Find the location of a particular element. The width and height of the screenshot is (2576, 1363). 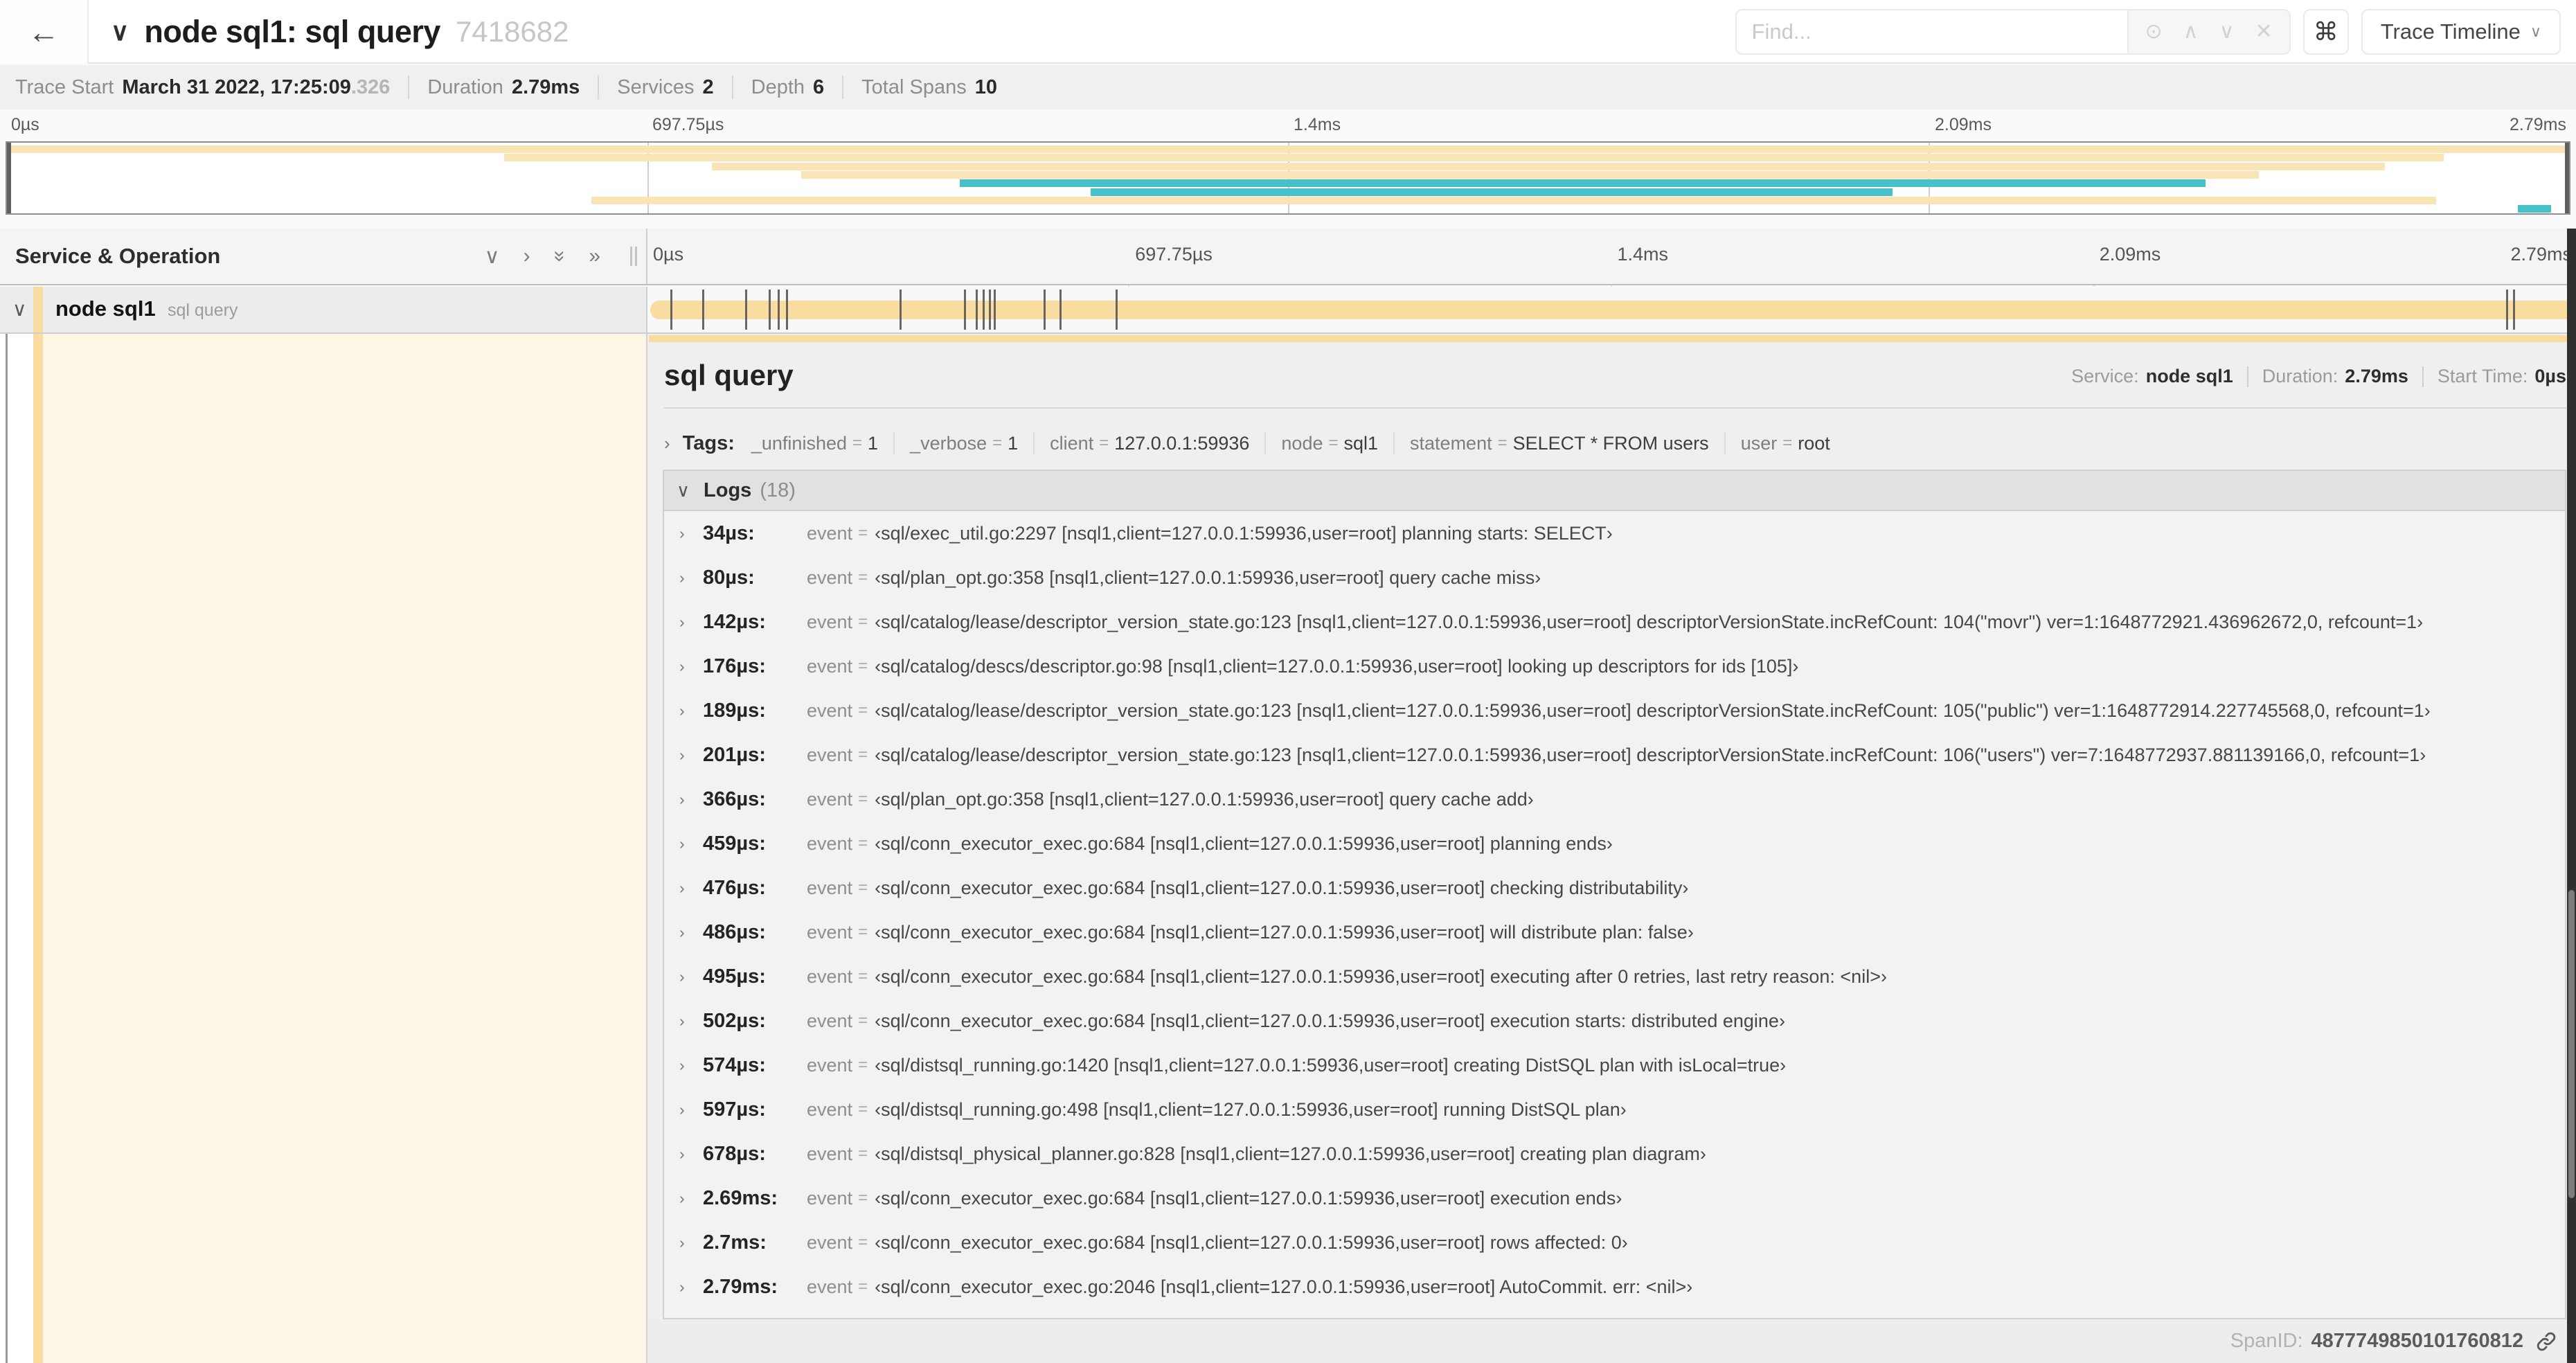

expand-all-icon: » is located at coordinates (595, 256).